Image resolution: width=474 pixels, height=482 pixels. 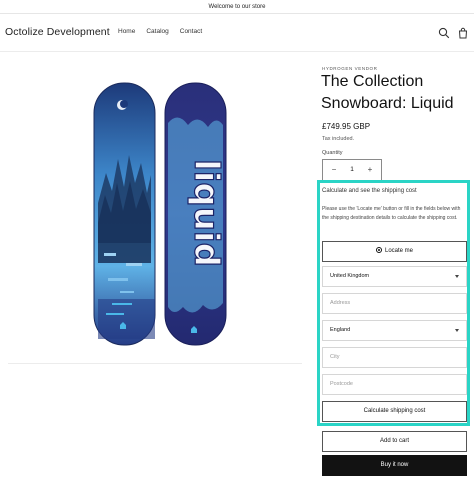 What do you see at coordinates (191, 31) in the screenshot?
I see `nav-contact: Contact` at bounding box center [191, 31].